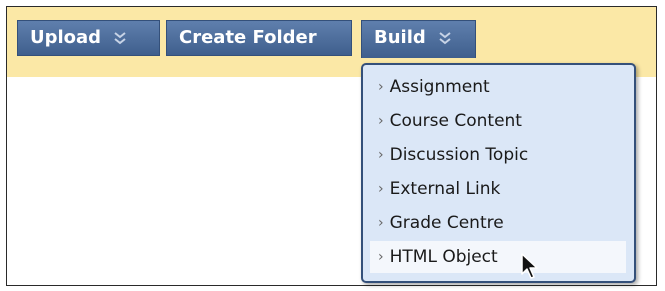  I want to click on menu-item-label: Grade Centre, so click(446, 223).